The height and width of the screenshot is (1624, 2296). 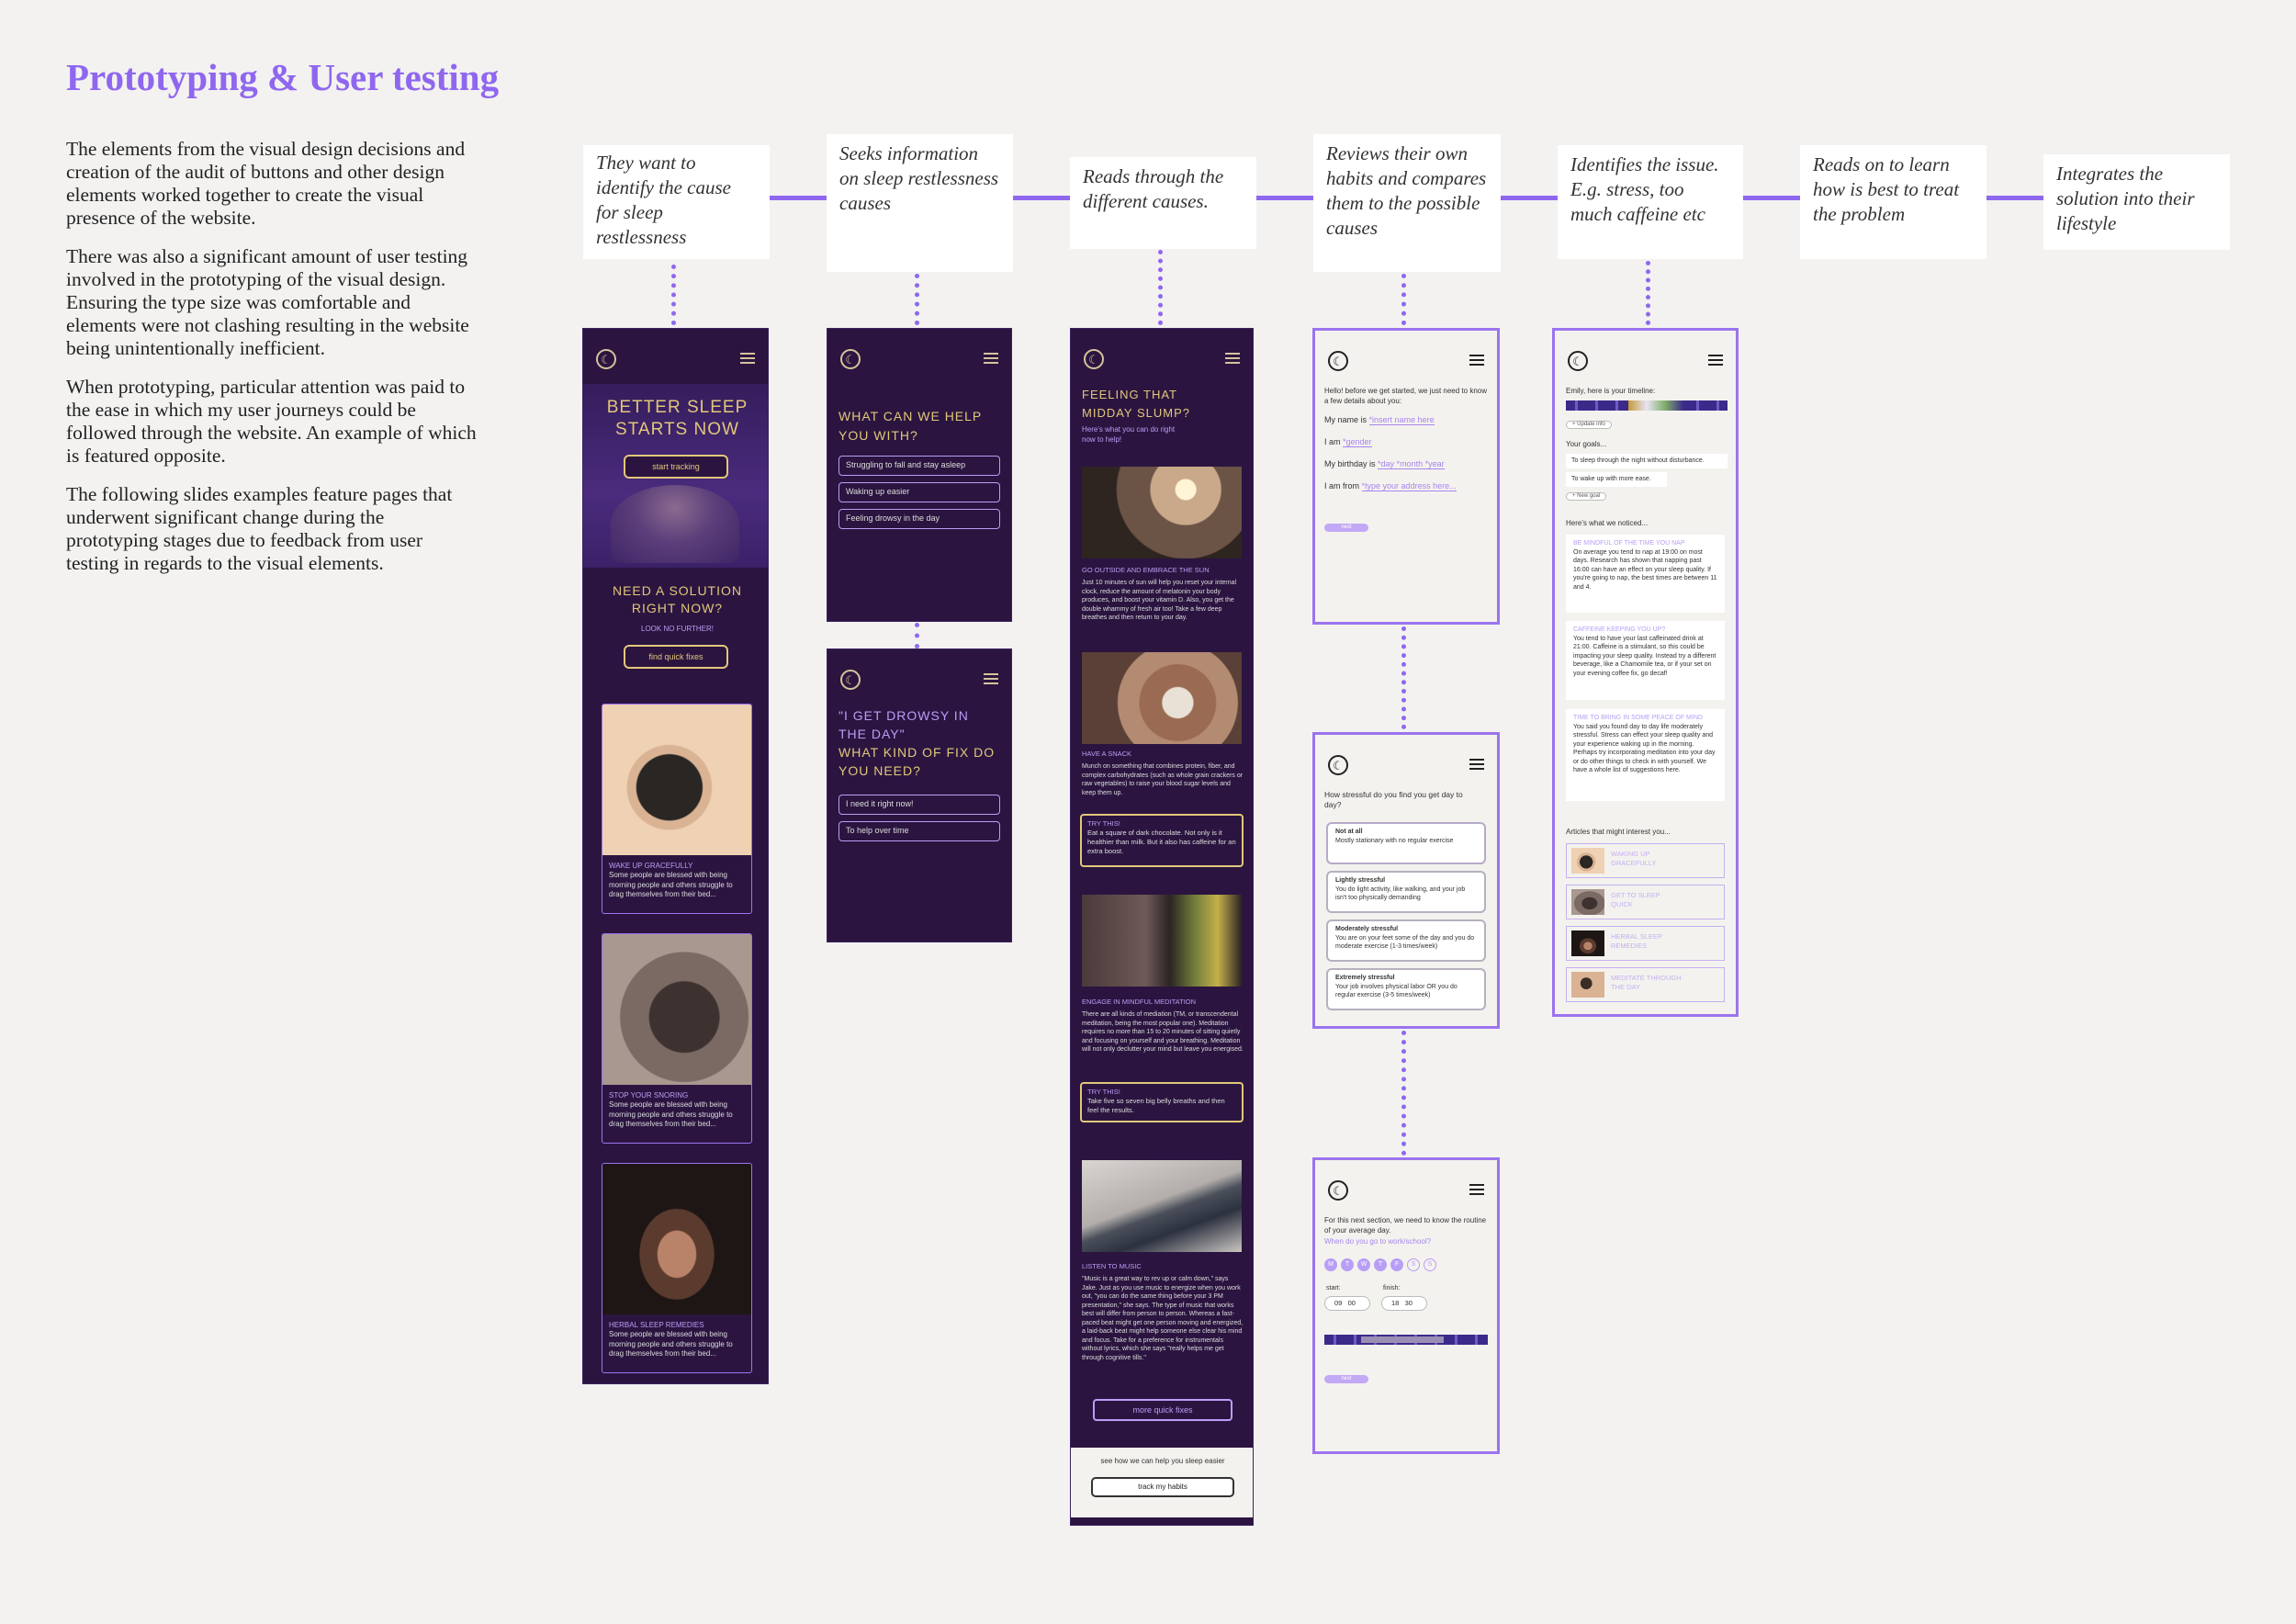 I want to click on track-habits-button: track my habits, so click(x=1162, y=1487).